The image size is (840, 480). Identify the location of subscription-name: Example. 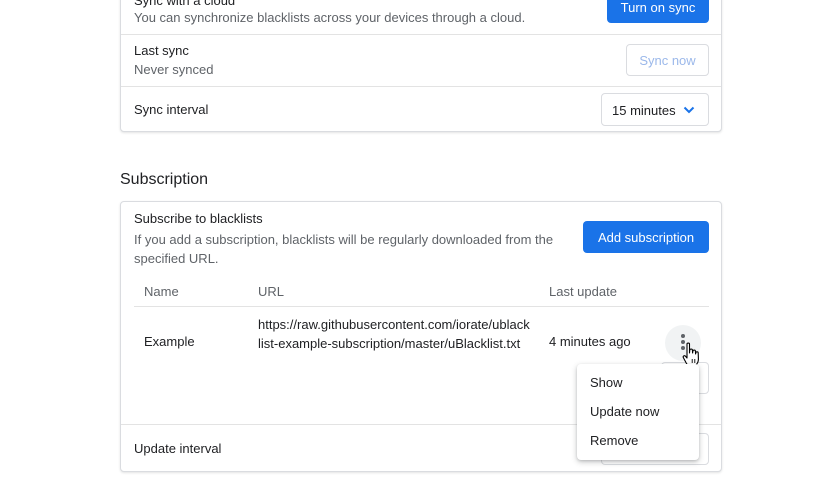
(169, 341).